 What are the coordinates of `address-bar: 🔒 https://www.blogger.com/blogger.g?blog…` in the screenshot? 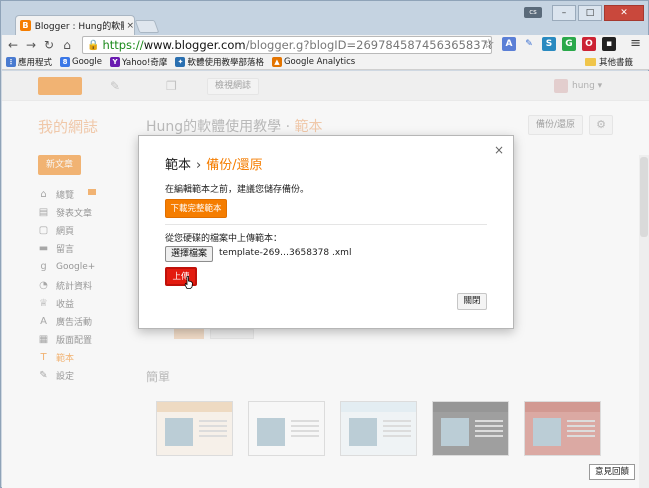 It's located at (287, 45).